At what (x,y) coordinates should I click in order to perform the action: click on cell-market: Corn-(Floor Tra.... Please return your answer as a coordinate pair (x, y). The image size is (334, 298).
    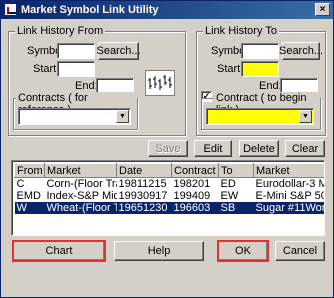
    Looking at the image, I should click on (81, 184).